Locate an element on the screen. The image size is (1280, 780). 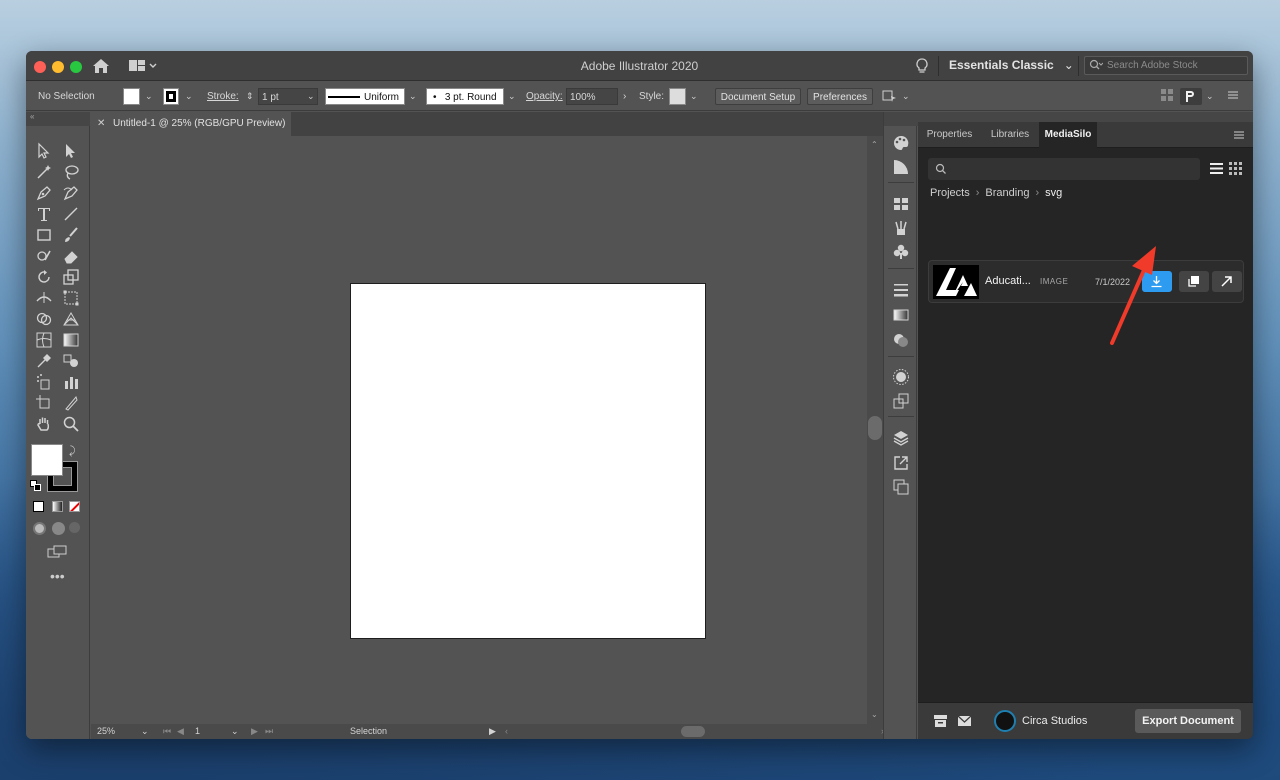
document-setup-button: Document Setup is located at coordinates (758, 96).